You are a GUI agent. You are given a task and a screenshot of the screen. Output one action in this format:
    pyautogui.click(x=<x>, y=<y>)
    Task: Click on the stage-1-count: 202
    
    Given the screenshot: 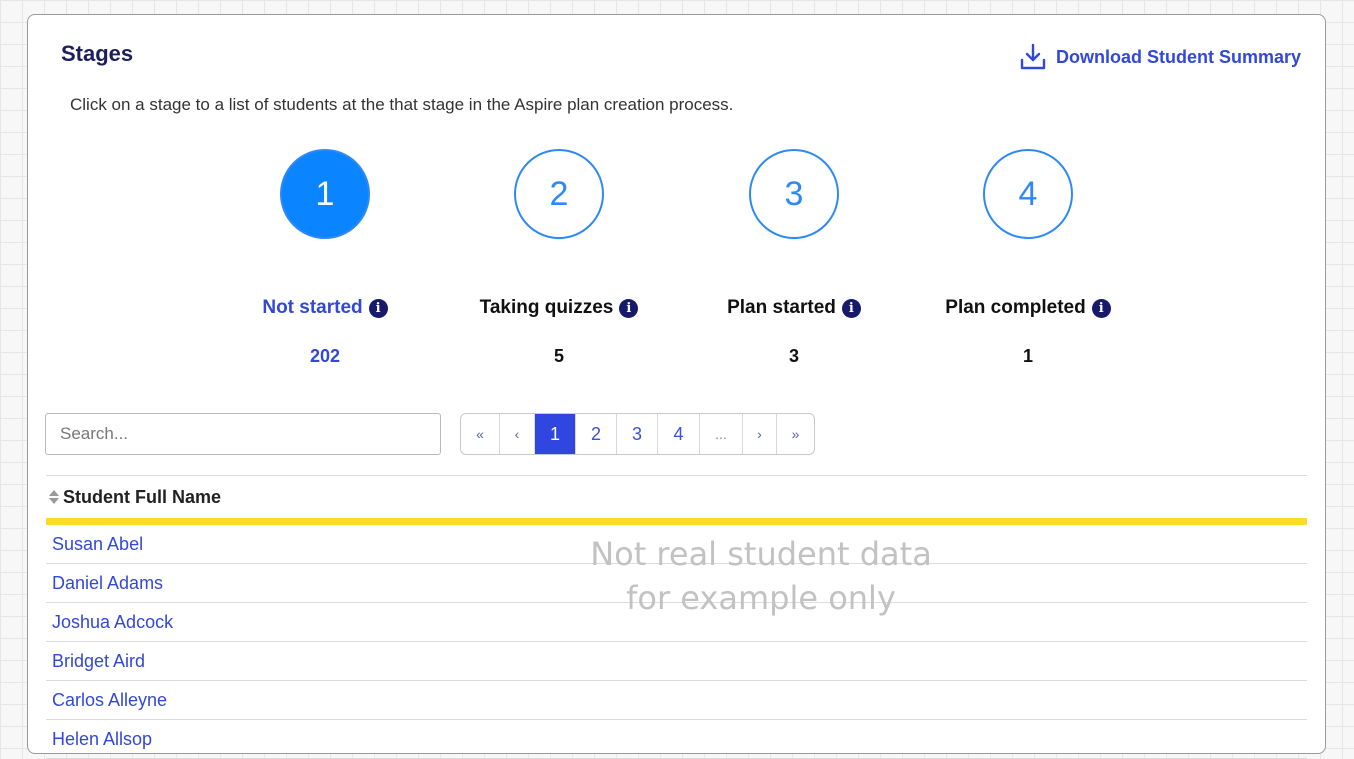 What is the action you would take?
    pyautogui.click(x=325, y=356)
    